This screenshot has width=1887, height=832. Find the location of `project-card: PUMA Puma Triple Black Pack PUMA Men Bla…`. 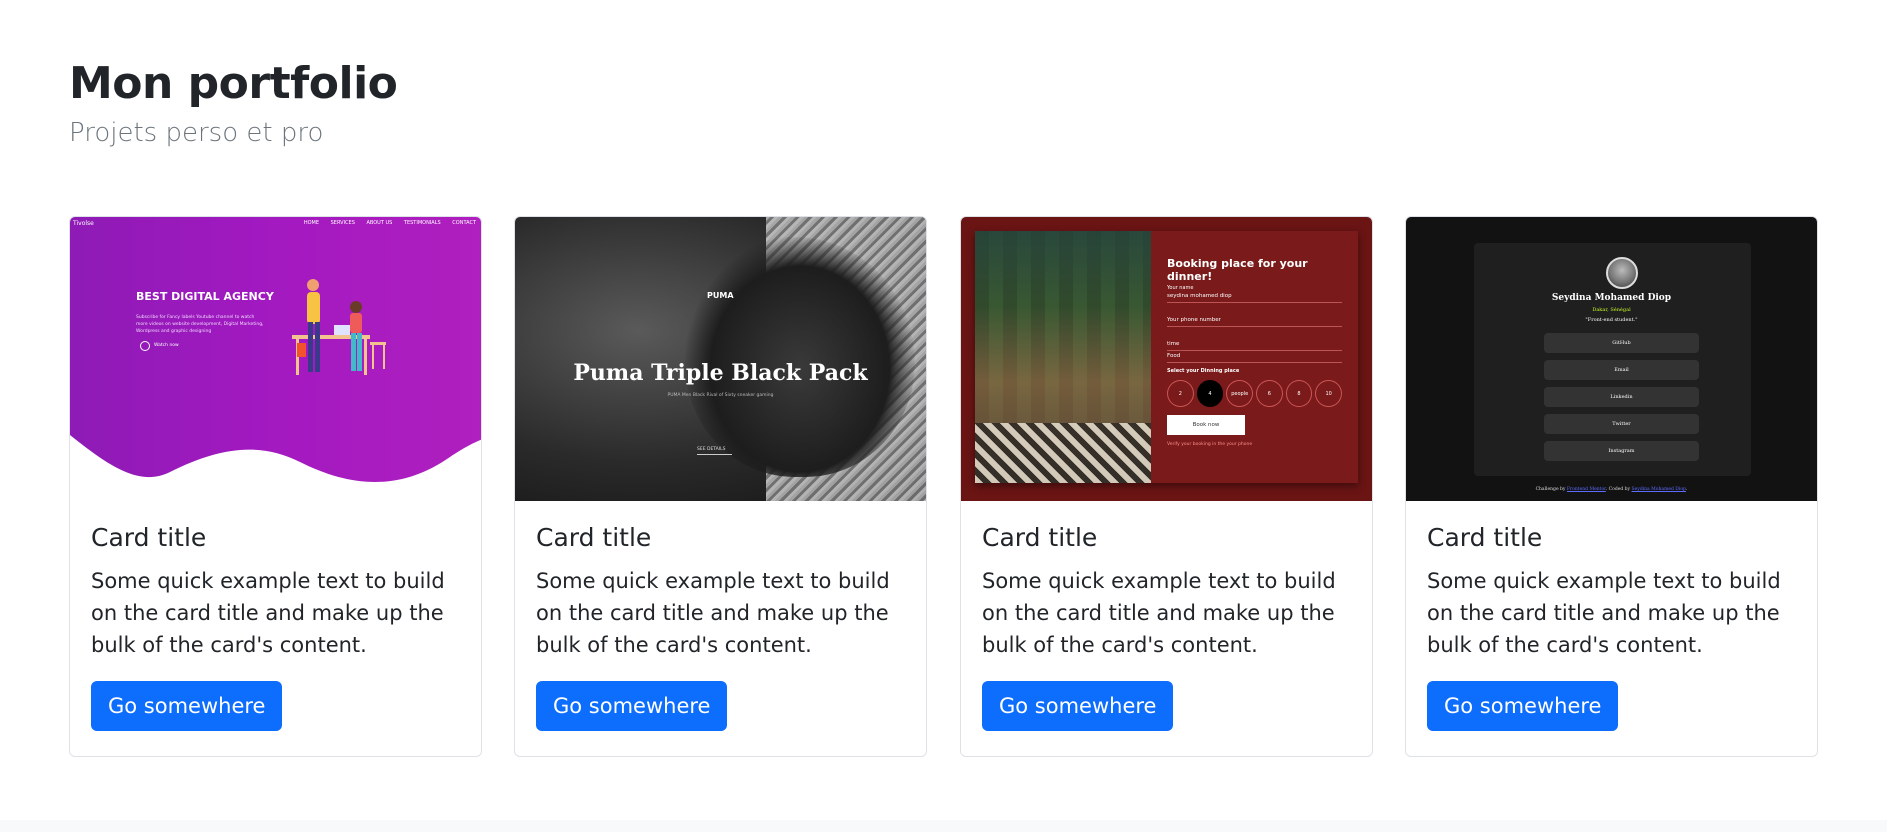

project-card: PUMA Puma Triple Black Pack PUMA Men Bla… is located at coordinates (720, 486).